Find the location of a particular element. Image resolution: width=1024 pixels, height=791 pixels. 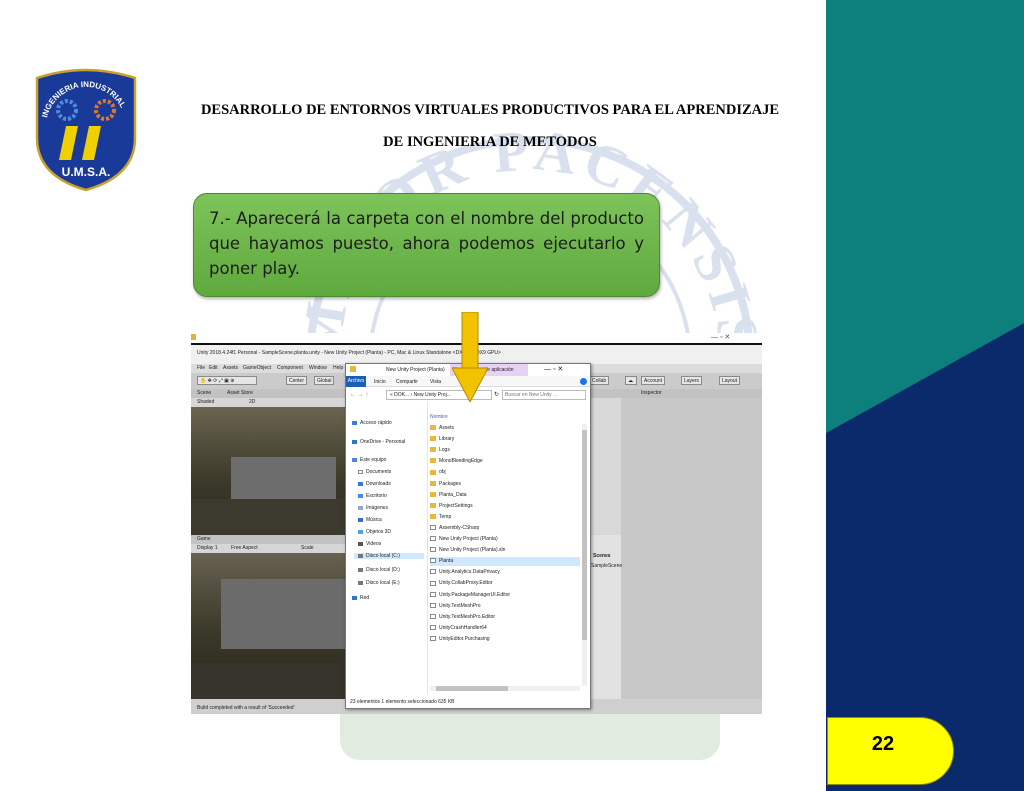

file-name: Library is located at coordinates (447, 439).